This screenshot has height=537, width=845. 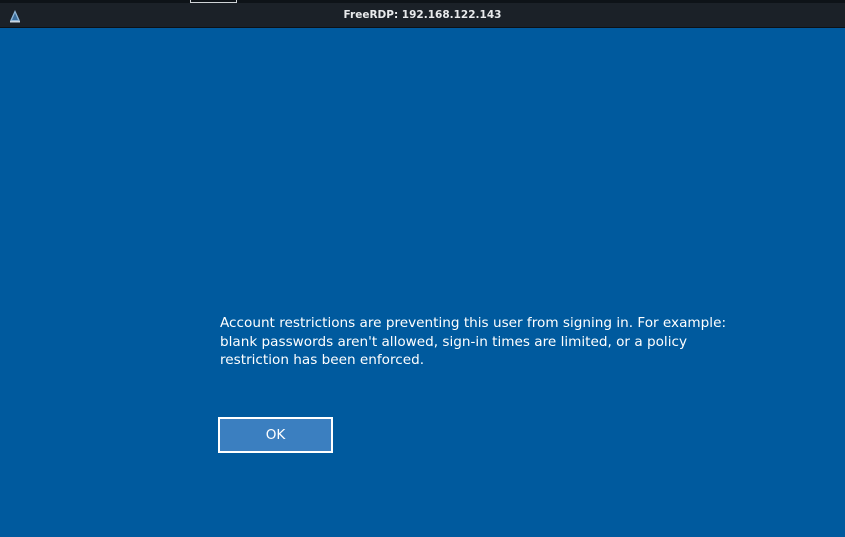 I want to click on window-titlebar: FreeRDP: 192.168.122.143, so click(x=422, y=14).